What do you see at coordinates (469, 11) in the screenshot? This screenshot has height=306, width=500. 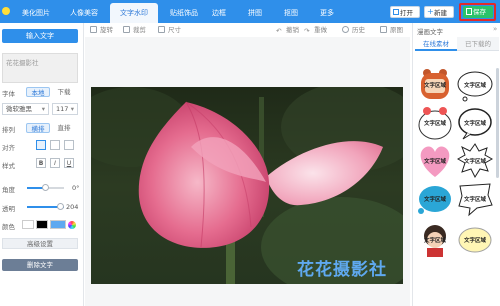 I see `export-icon` at bounding box center [469, 11].